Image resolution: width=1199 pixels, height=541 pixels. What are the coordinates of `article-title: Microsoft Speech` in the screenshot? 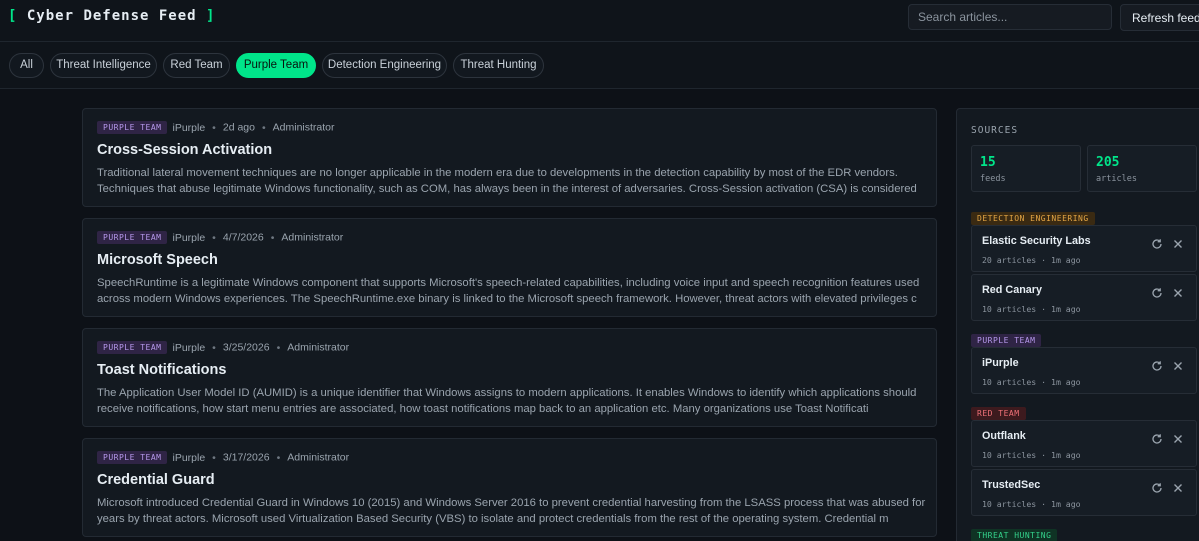 It's located at (157, 260).